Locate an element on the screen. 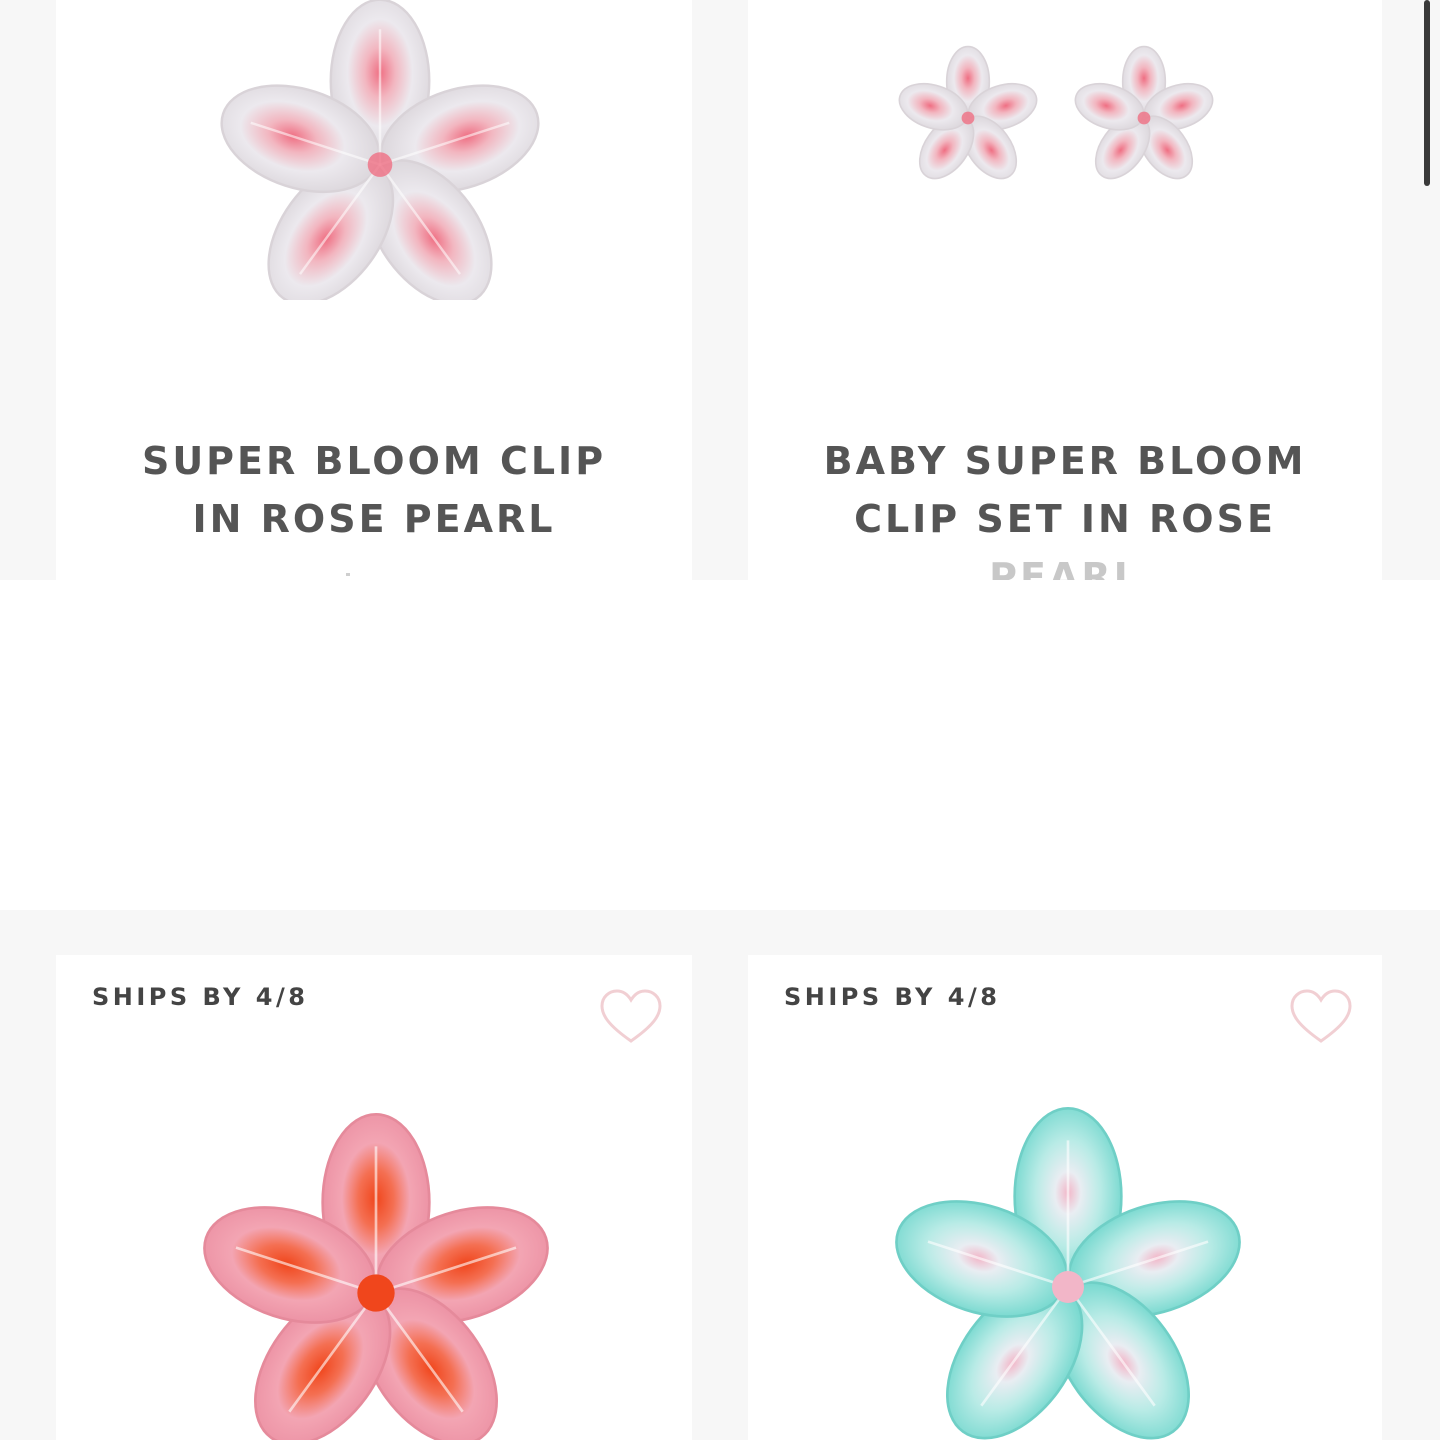 The height and width of the screenshot is (1440, 1440). product-card-mint-bloom: SHIPS BY 4/8 is located at coordinates (1065, 1197).